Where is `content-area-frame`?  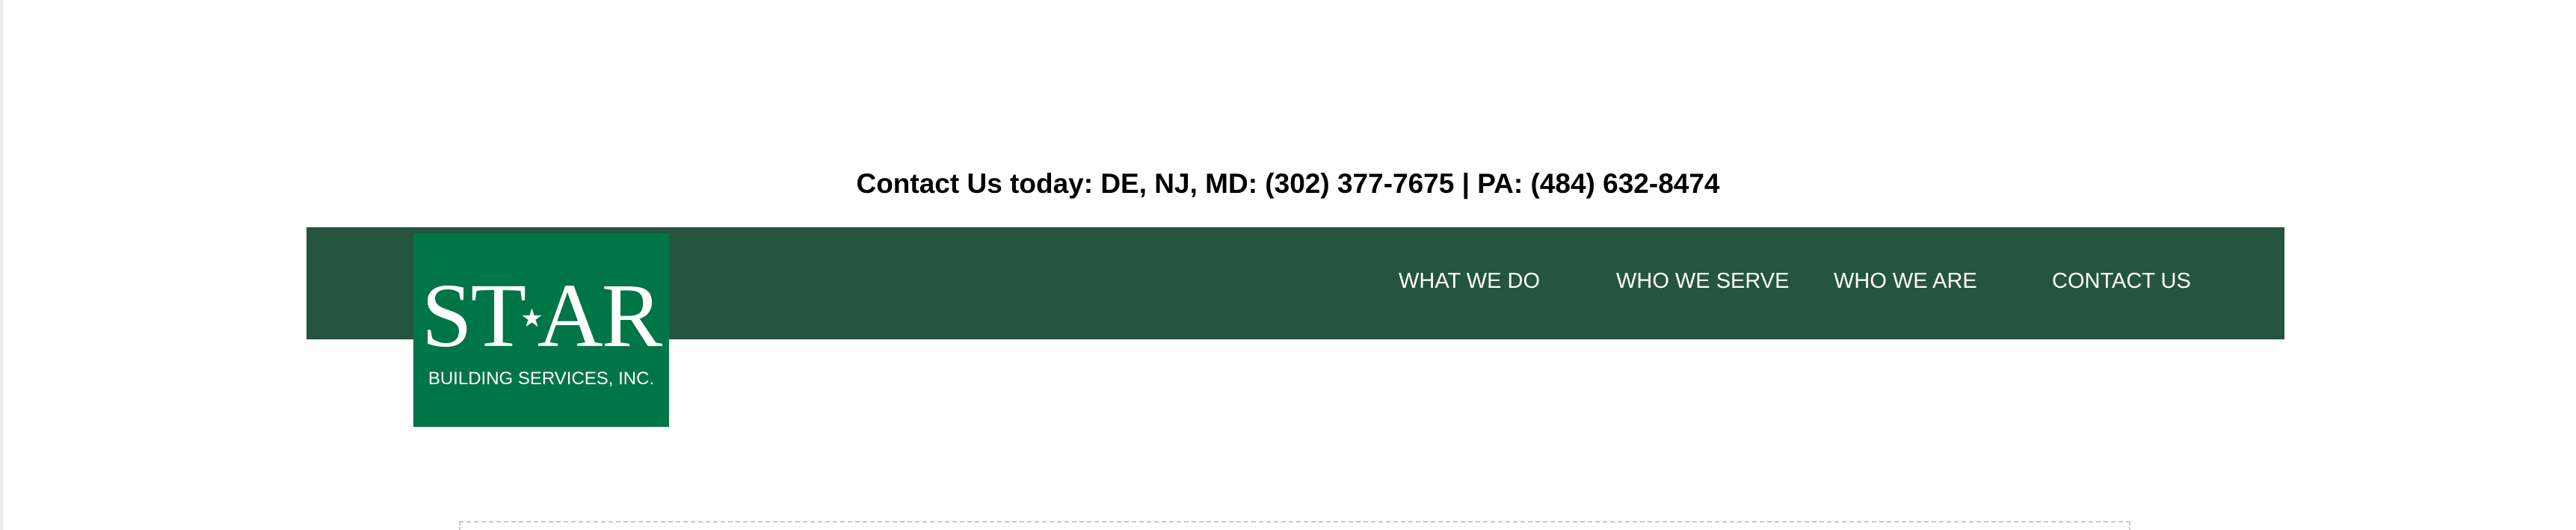
content-area-frame is located at coordinates (1294, 525).